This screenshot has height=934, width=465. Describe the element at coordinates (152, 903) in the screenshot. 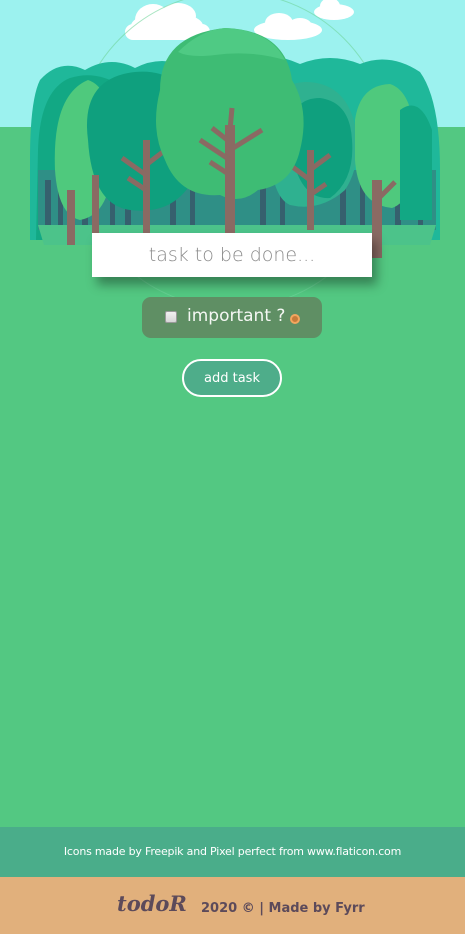

I see `brand-logo: todoR` at that location.